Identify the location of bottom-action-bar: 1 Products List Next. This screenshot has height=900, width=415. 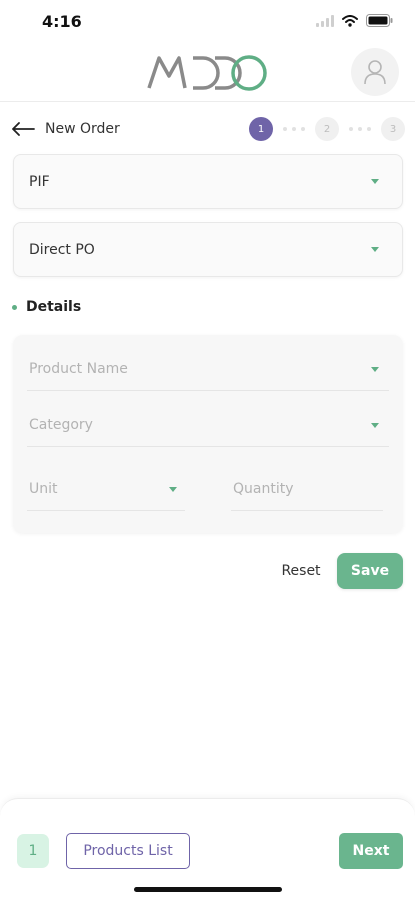
(207, 849).